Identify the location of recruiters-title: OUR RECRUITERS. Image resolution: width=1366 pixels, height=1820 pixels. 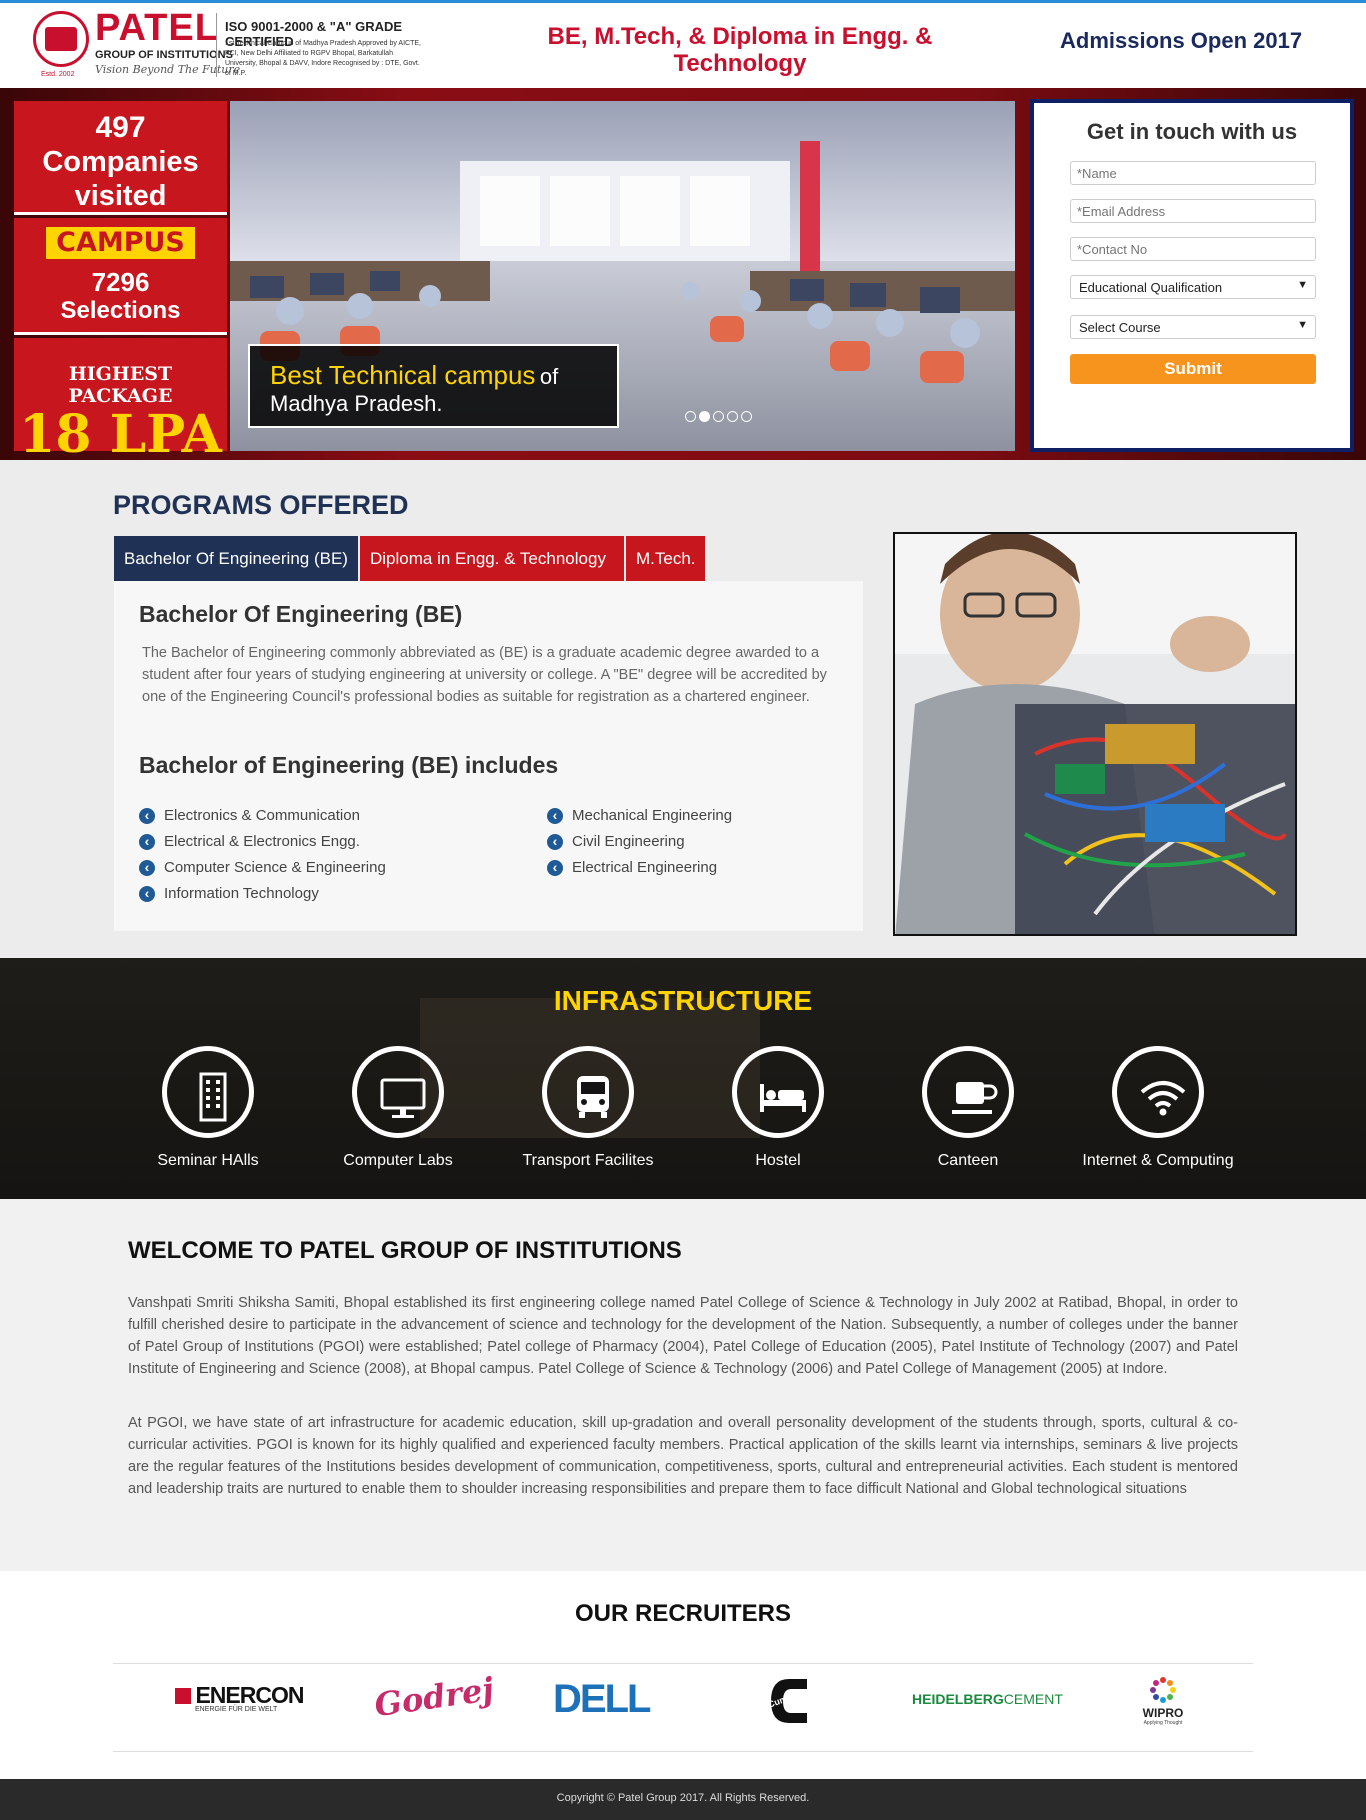
(682, 1613).